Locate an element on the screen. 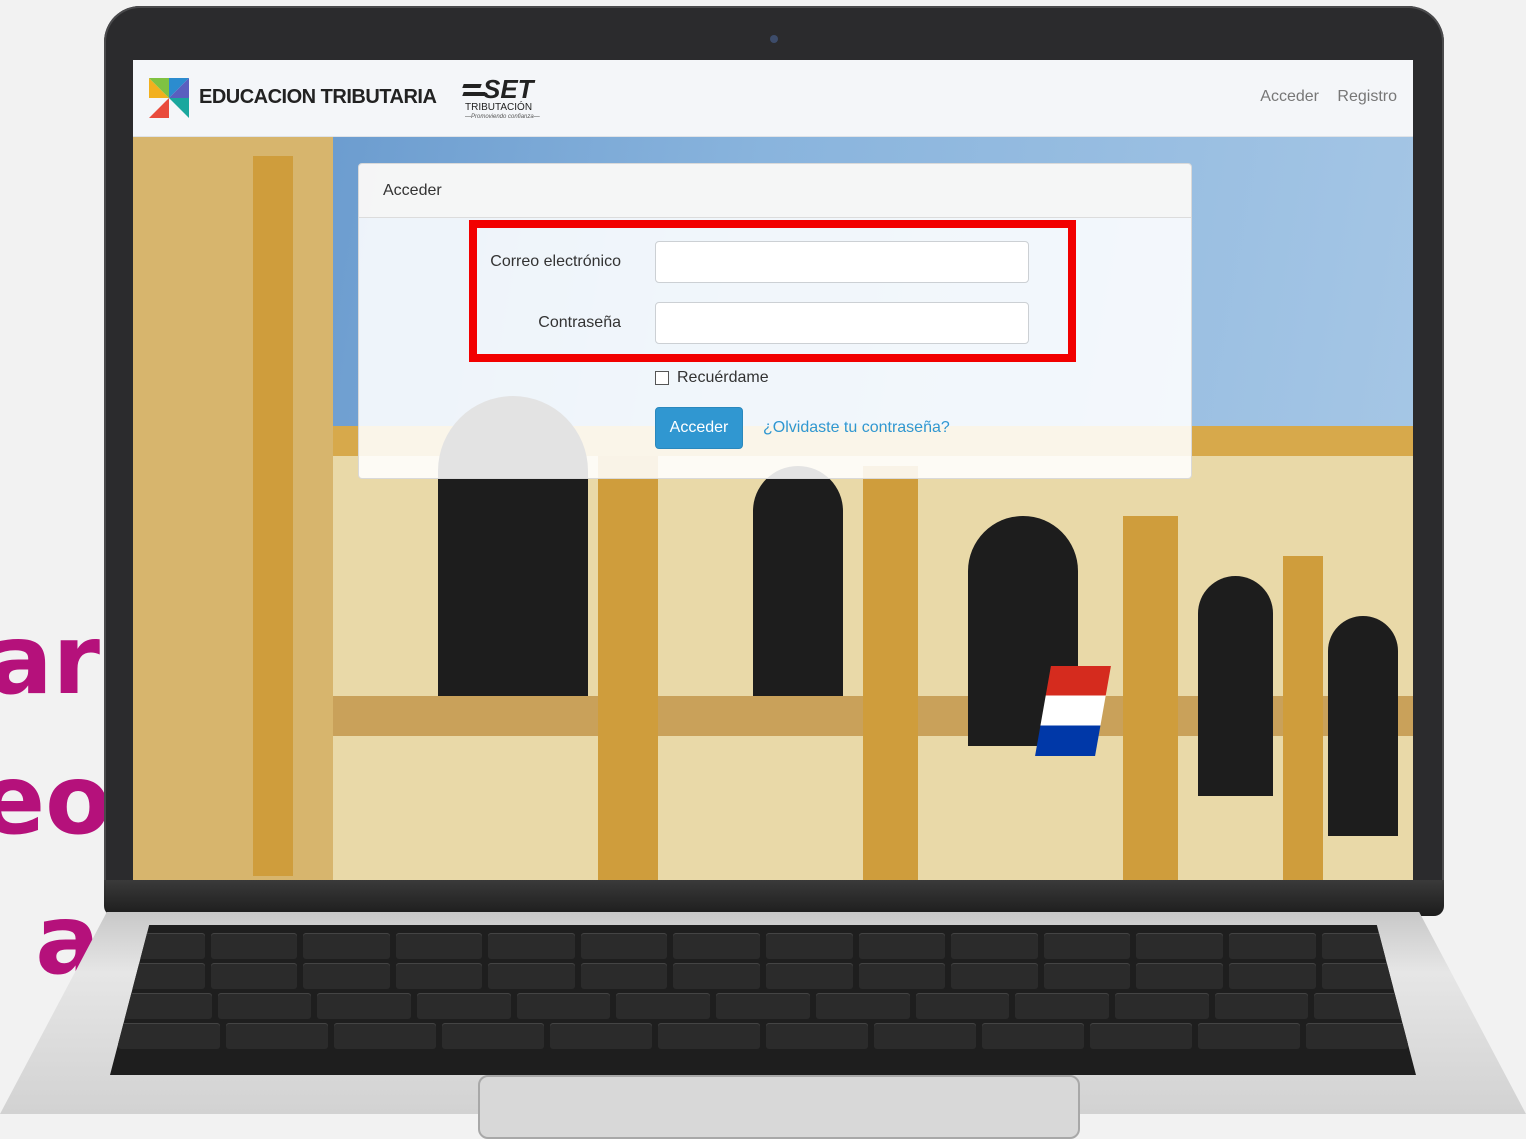 The image size is (1526, 1139). trackpad is located at coordinates (779, 1107).